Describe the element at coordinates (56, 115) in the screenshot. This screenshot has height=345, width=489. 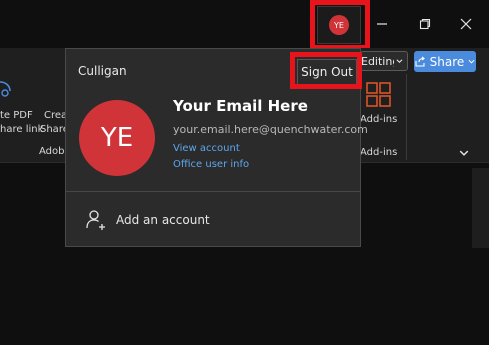
I see `create-share-label-line1: Crea` at that location.